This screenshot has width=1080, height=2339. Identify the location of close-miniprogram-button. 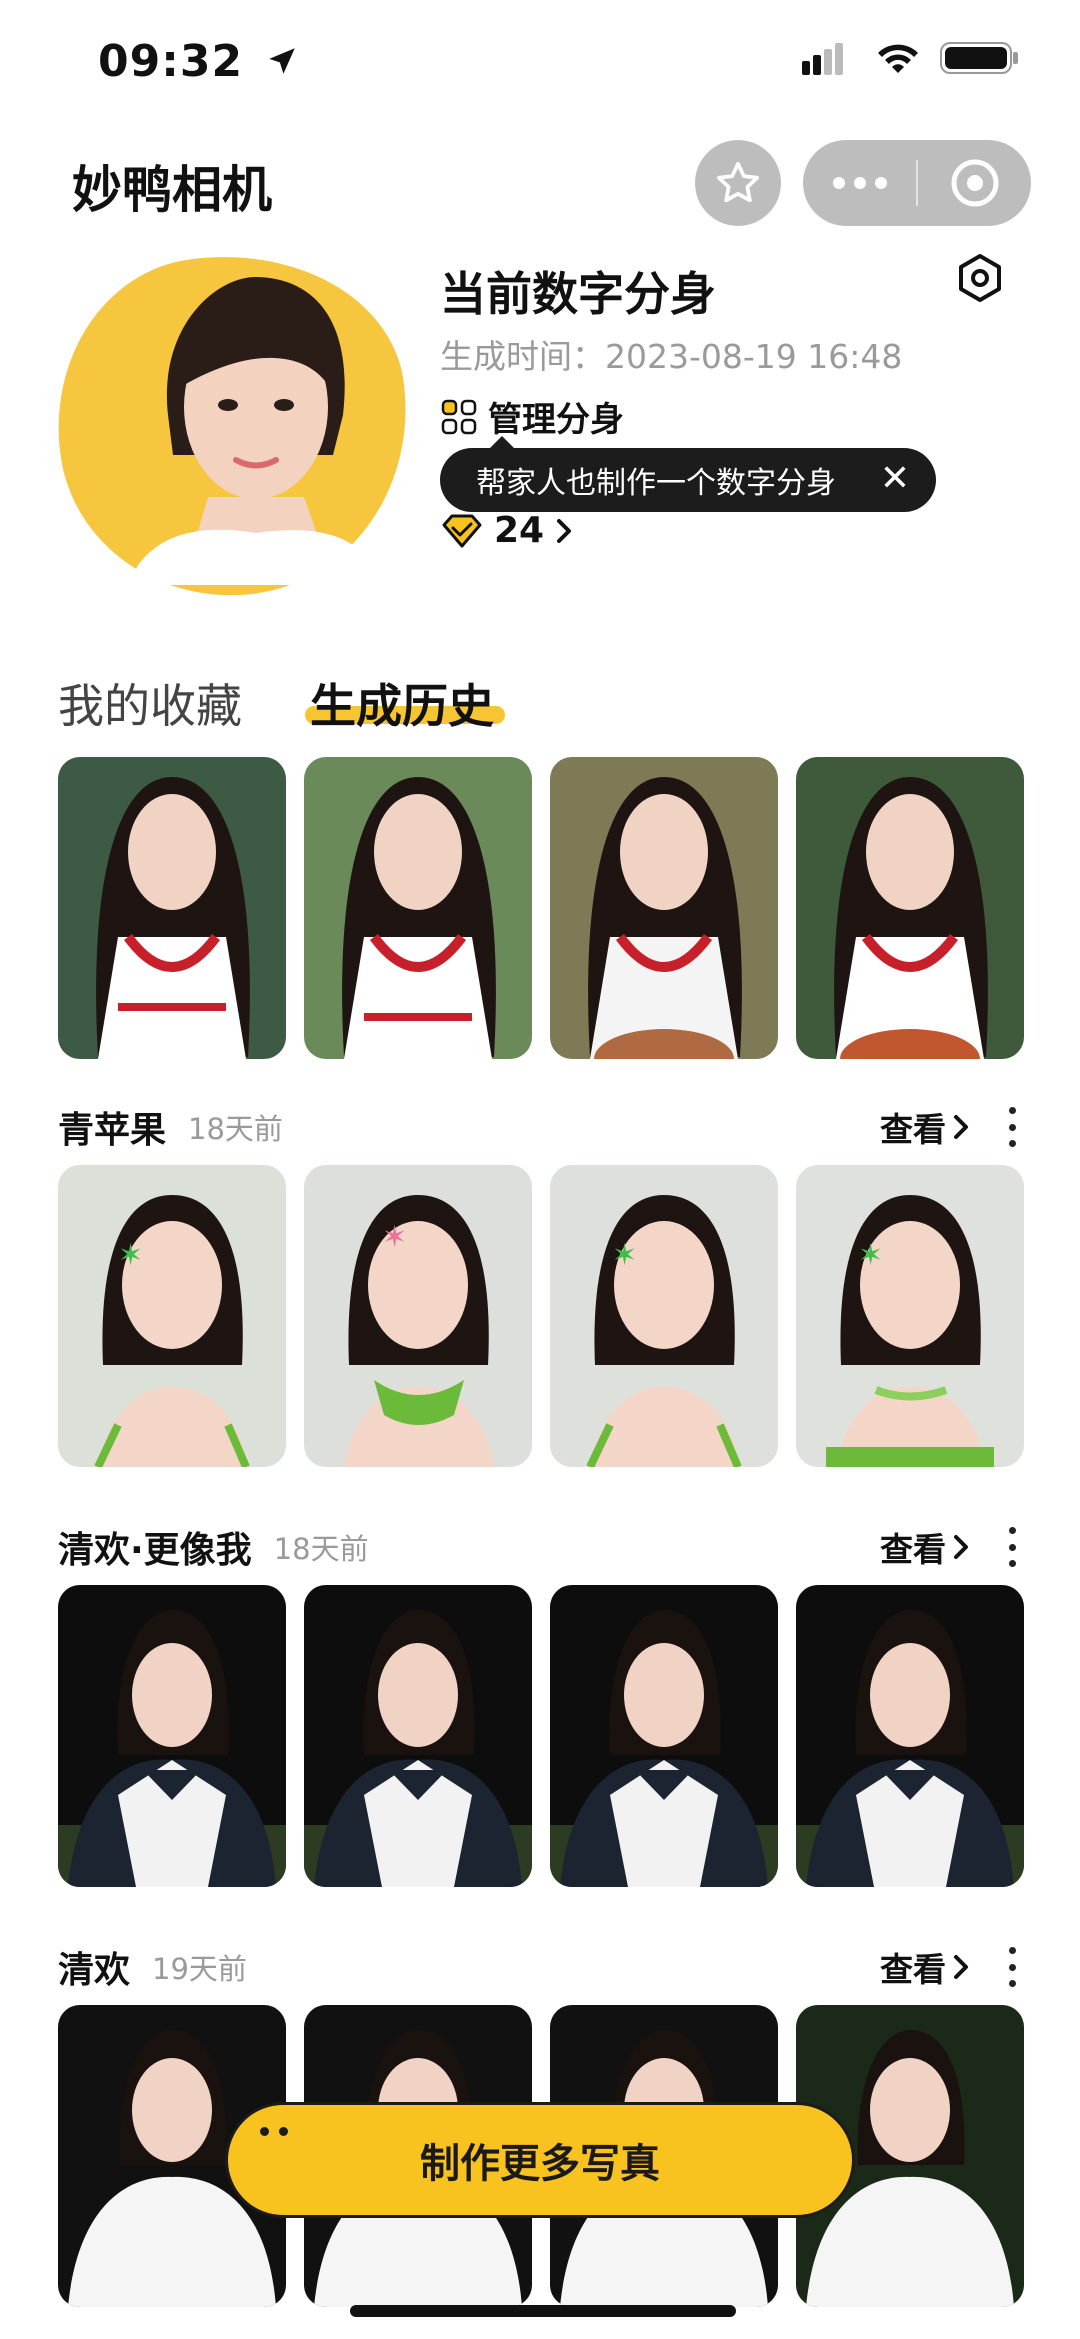
(974, 183).